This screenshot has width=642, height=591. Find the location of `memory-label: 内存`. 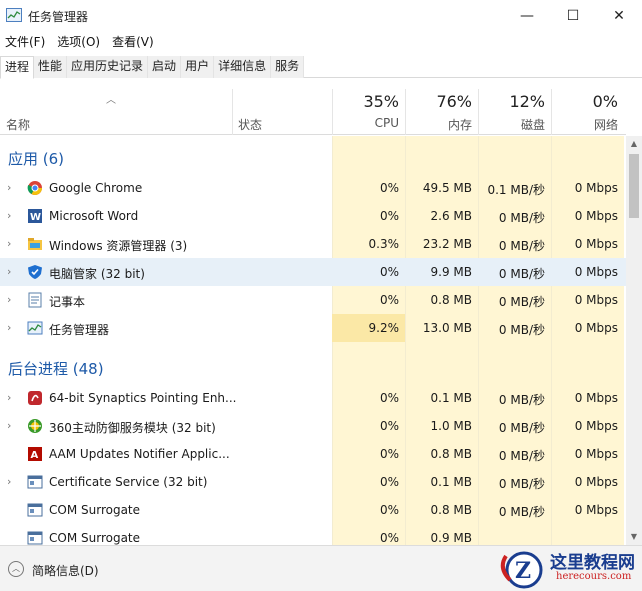

memory-label: 内存 is located at coordinates (459, 125).